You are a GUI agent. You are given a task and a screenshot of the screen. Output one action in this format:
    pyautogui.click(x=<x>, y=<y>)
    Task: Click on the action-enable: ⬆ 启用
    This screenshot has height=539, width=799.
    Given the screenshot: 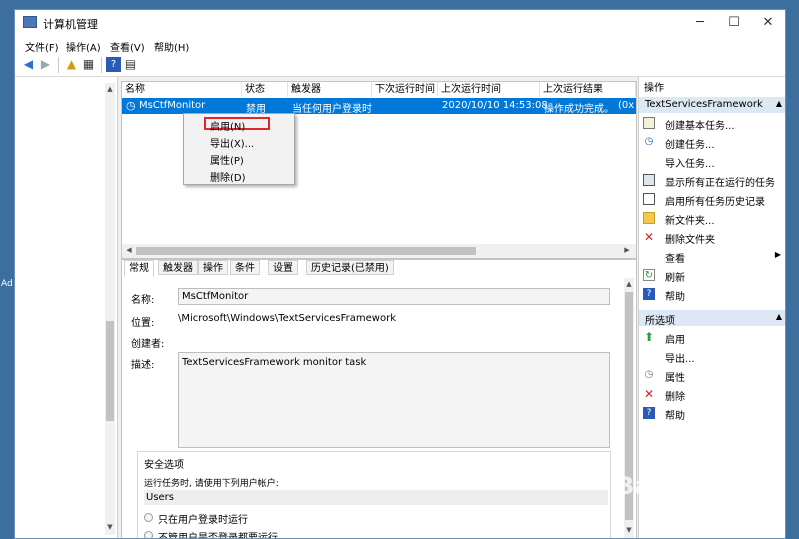 What is the action you would take?
    pyautogui.click(x=713, y=338)
    